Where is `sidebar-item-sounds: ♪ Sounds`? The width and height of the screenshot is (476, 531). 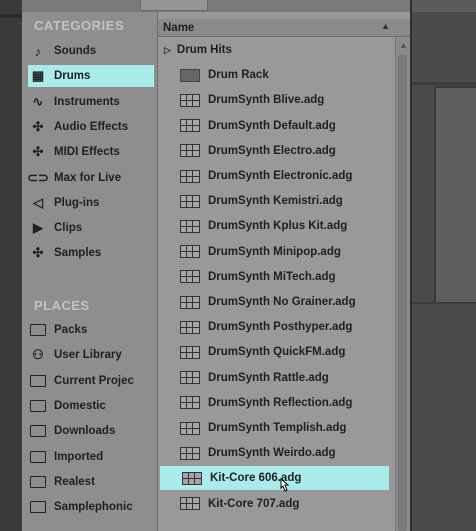 sidebar-item-sounds: ♪ Sounds is located at coordinates (91, 51).